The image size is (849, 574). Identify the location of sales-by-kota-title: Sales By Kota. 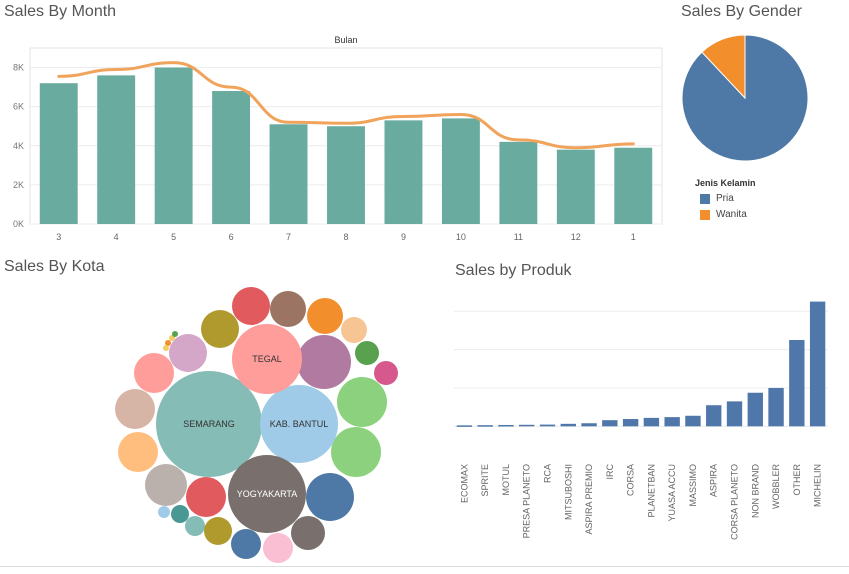
(54, 266).